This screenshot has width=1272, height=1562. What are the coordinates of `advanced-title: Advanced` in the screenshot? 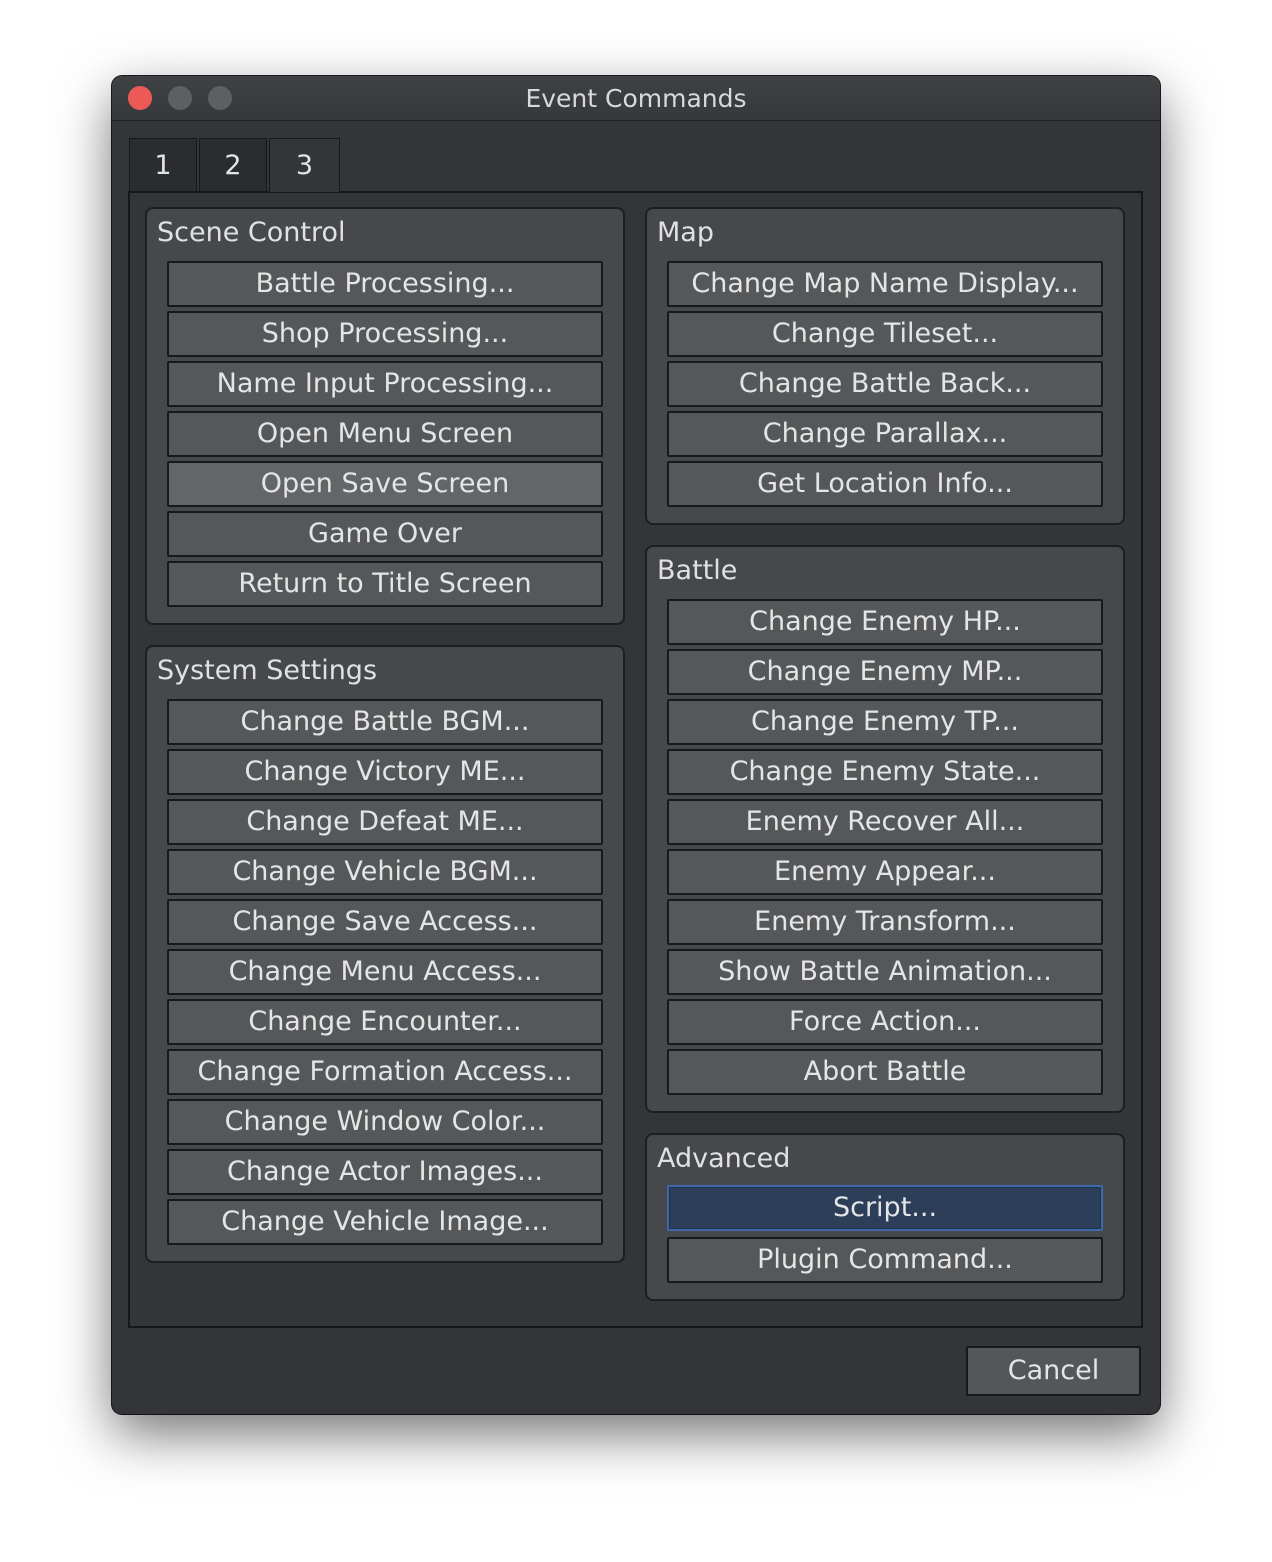 It's located at (724, 1158).